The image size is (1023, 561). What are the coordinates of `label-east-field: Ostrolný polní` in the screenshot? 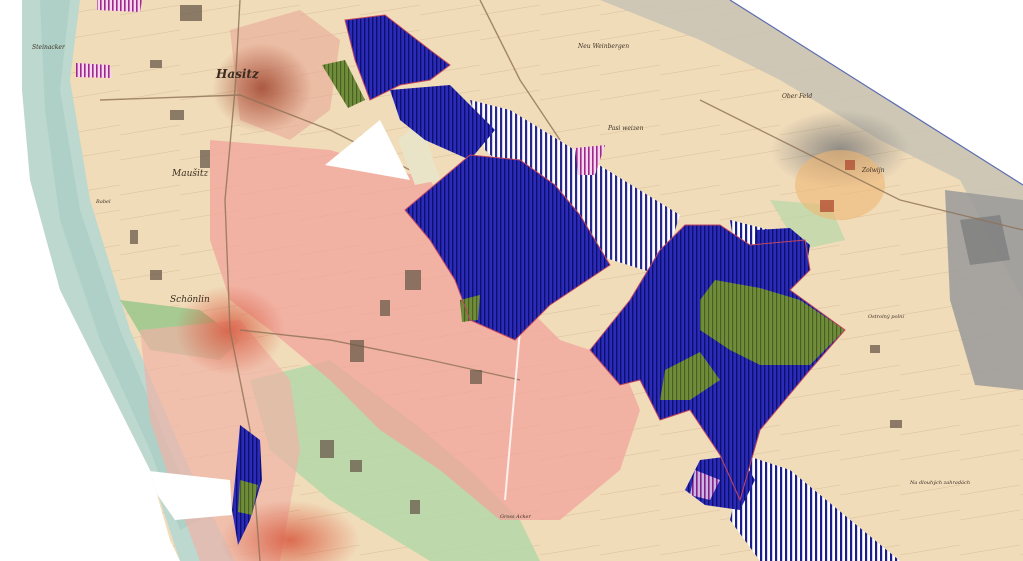 It's located at (886, 316).